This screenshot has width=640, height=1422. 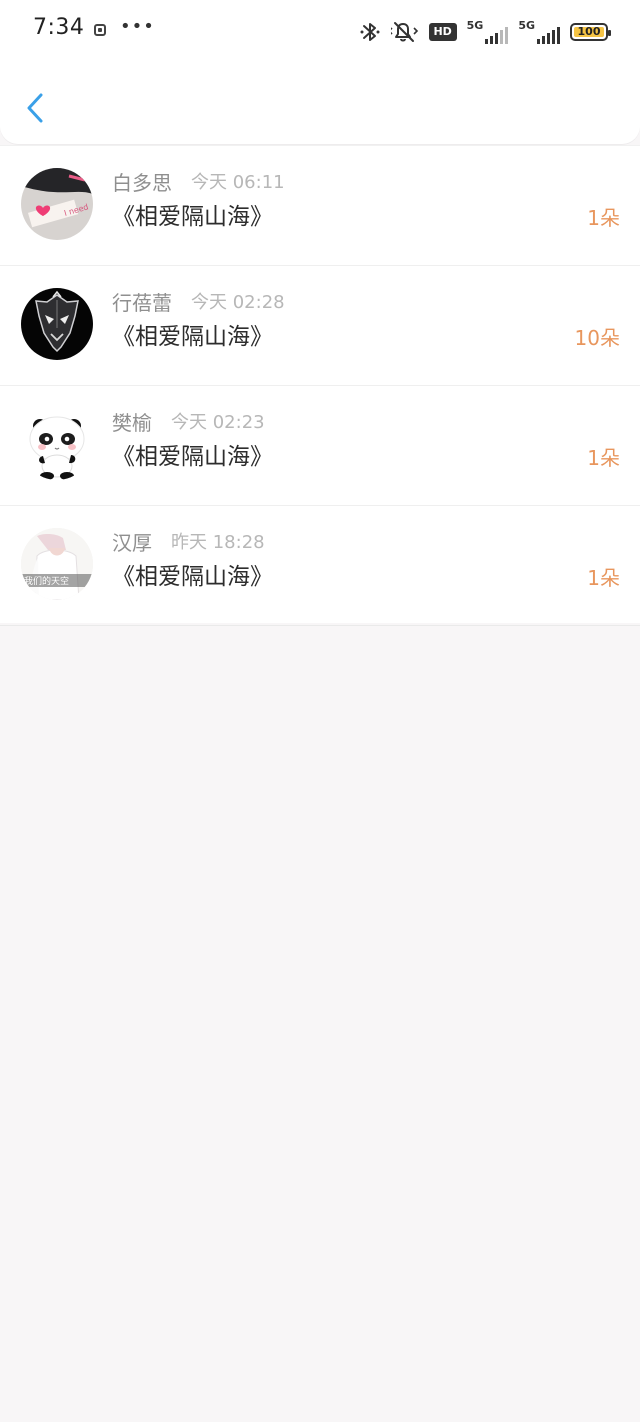 What do you see at coordinates (320, 326) in the screenshot?
I see `list-item: 行蓓蕾 今天 02:28 《相爱隔山海》 10朵` at bounding box center [320, 326].